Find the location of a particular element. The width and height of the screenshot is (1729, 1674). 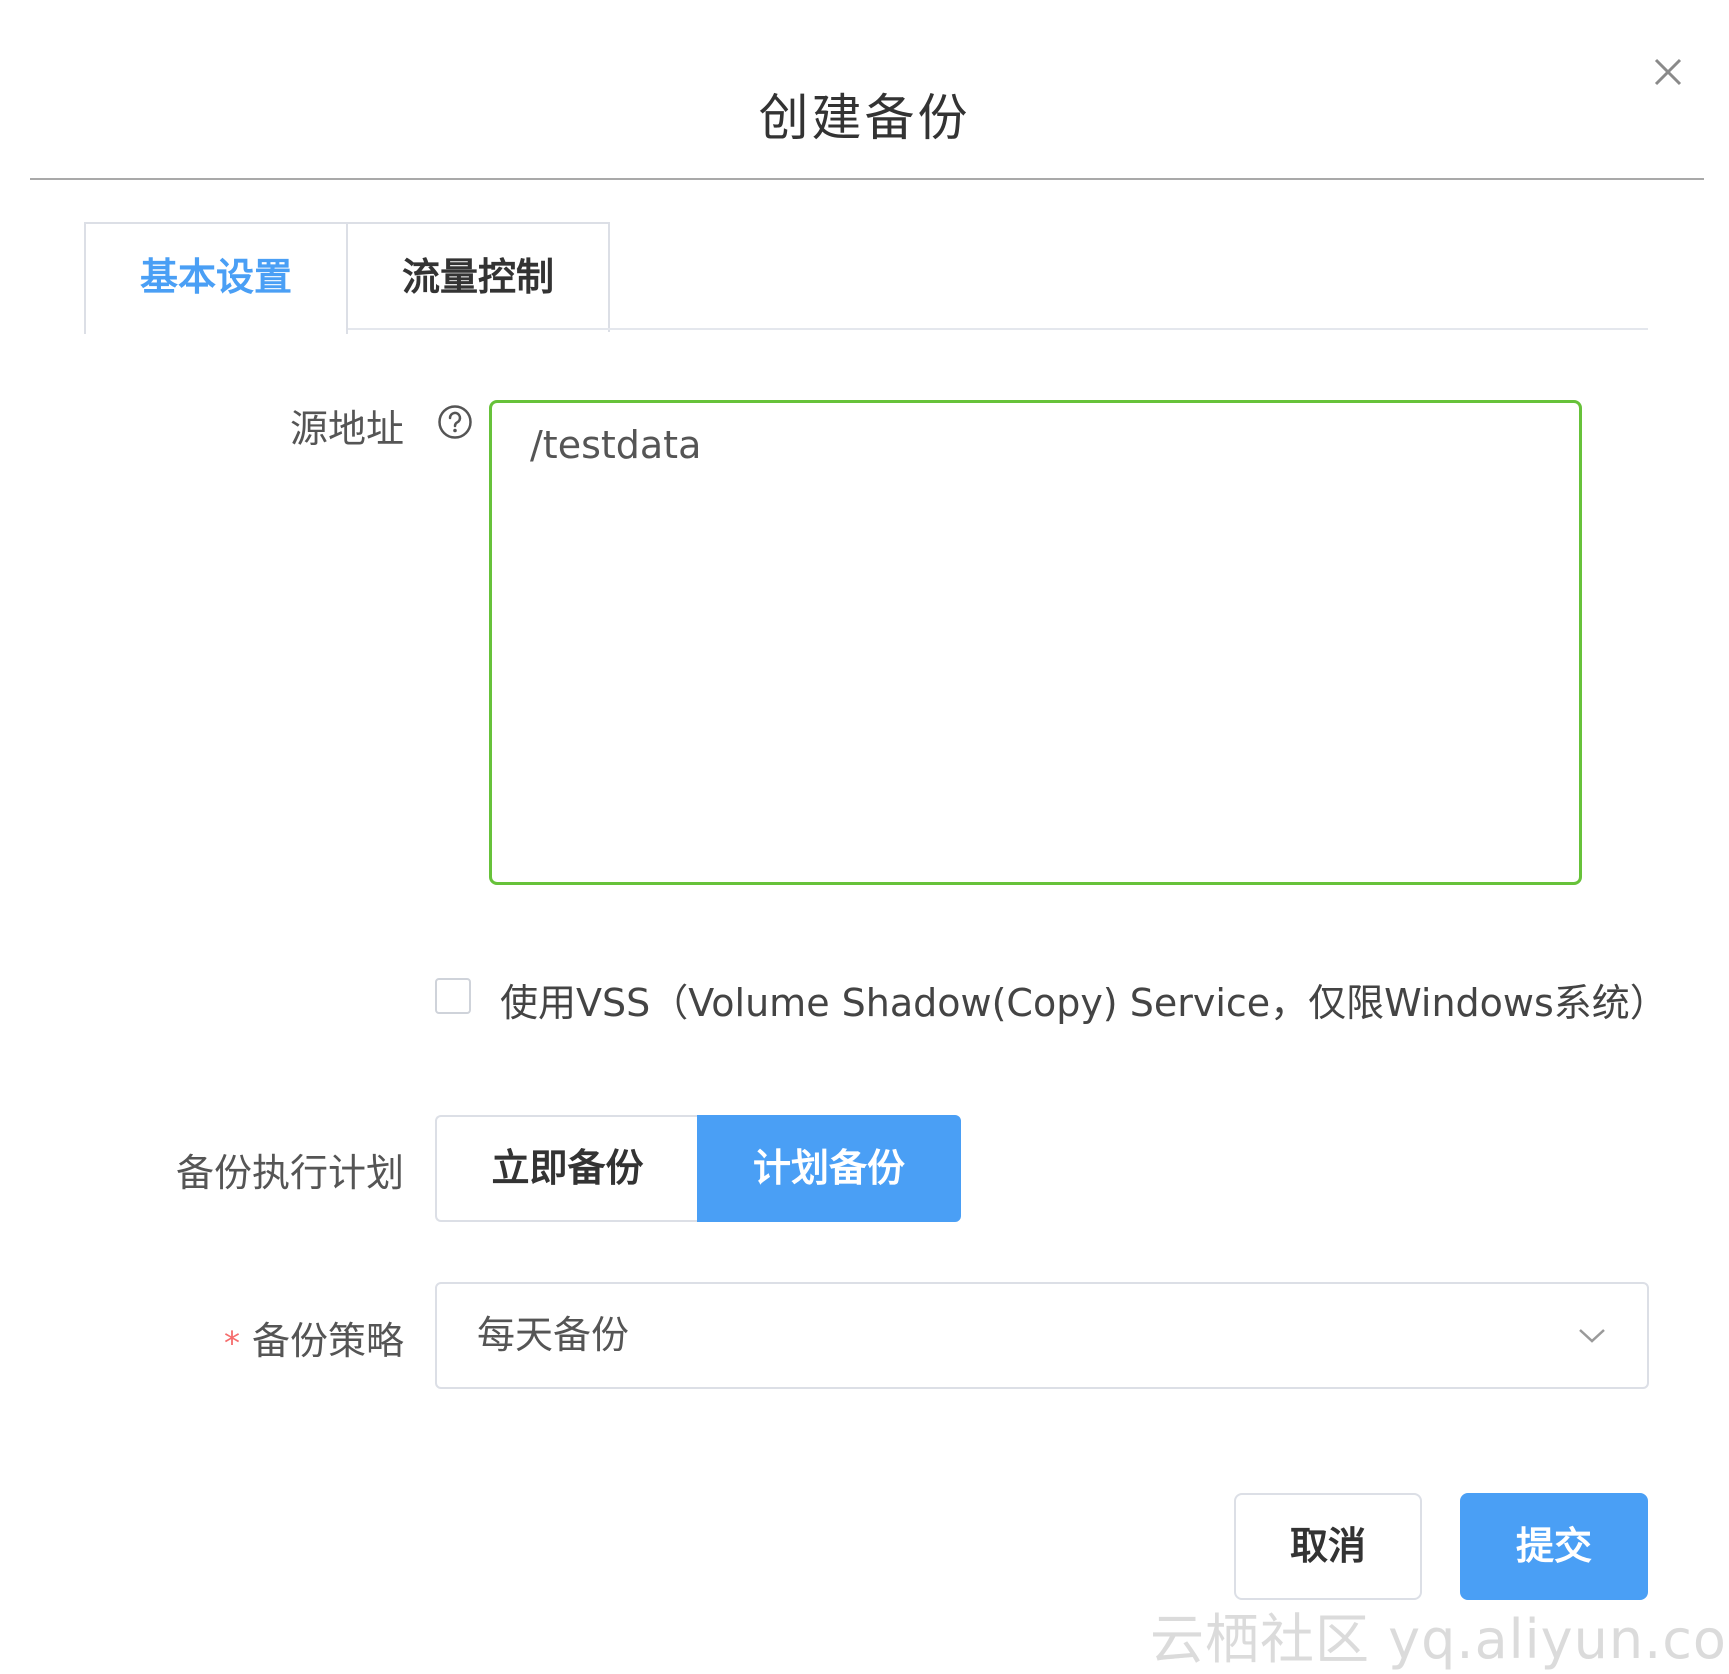

source-address-label: 源地址 is located at coordinates (346, 429).